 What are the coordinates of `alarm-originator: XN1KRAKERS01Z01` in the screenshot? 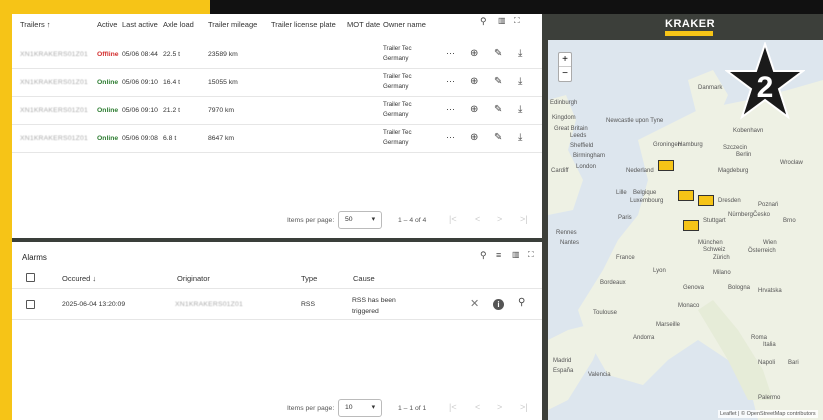 It's located at (209, 304).